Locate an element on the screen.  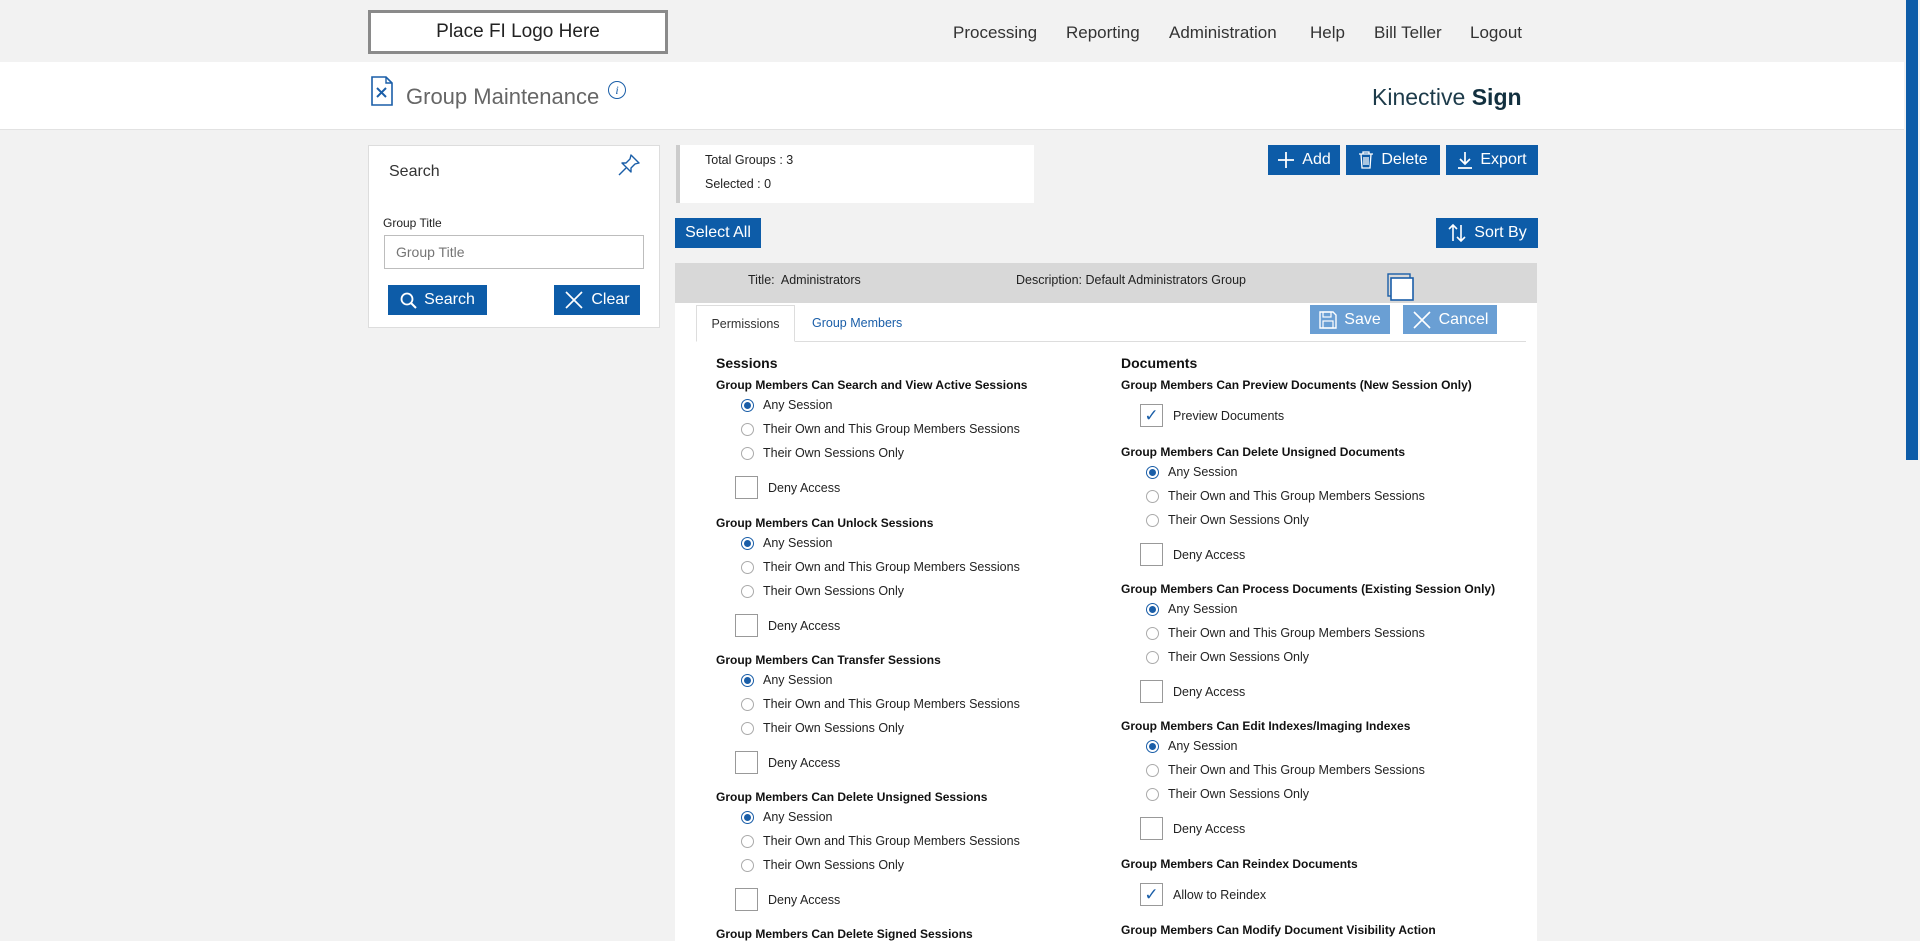
cancel-button: Cancel is located at coordinates (1450, 319).